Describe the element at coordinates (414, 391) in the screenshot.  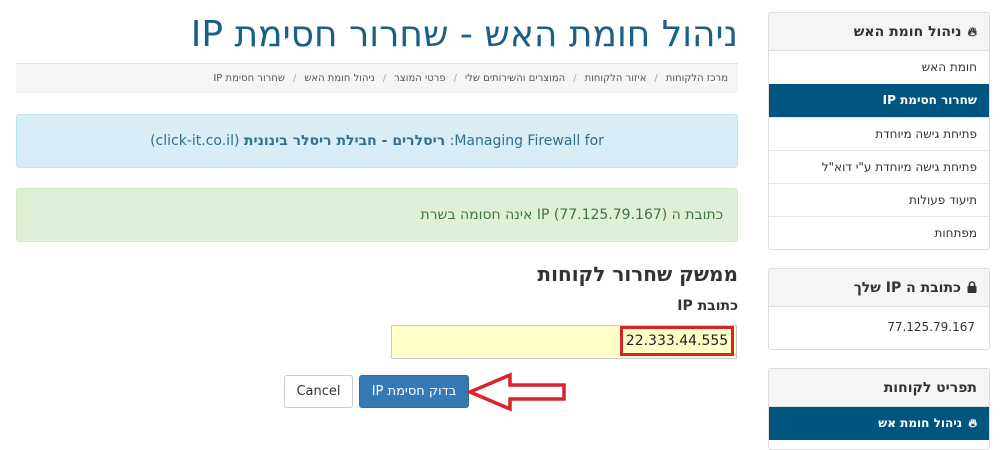
I see `check-block-button: בדוק חסימת IP` at that location.